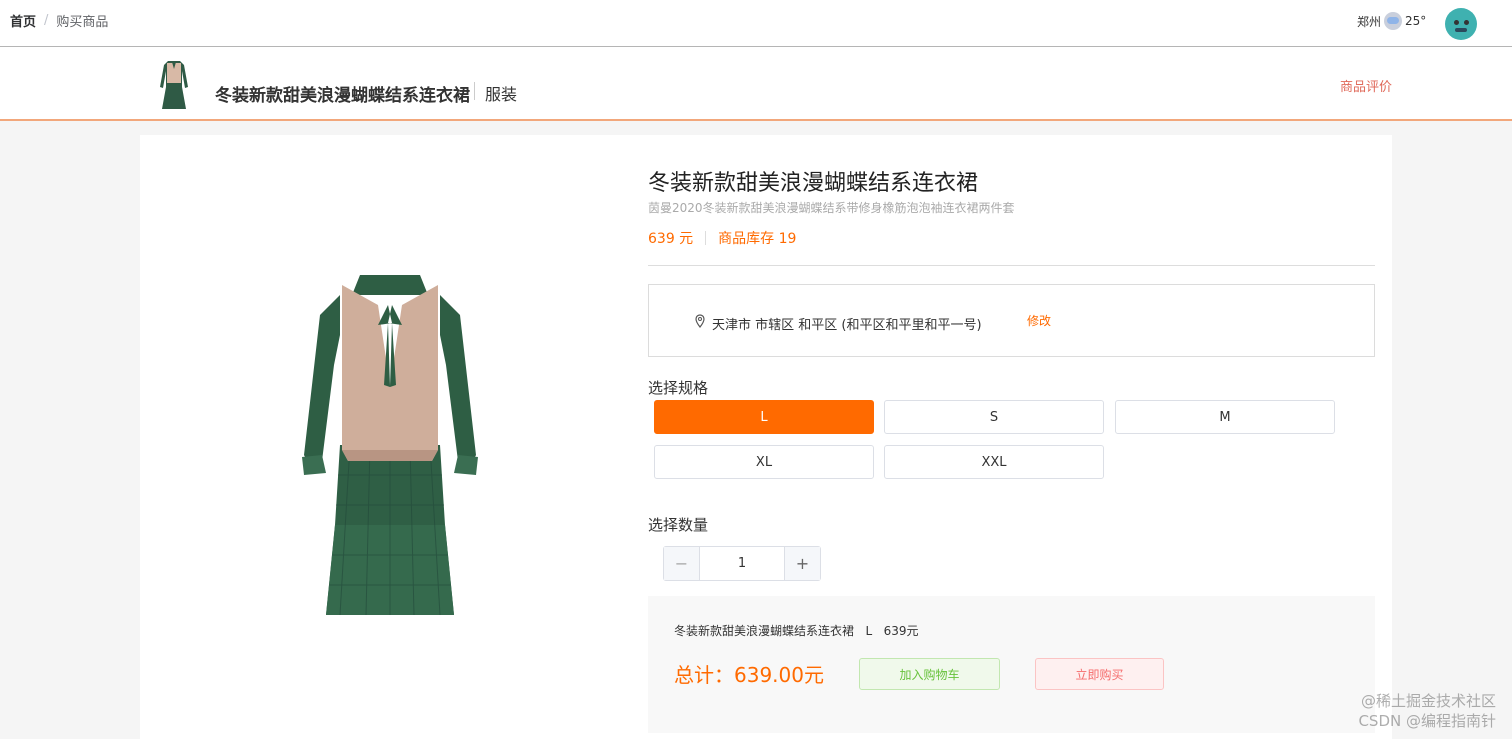 This screenshot has width=1512, height=739. What do you see at coordinates (813, 183) in the screenshot?
I see `product-title: 冬装新款甜美浪漫蝴蝶结系连衣裙` at bounding box center [813, 183].